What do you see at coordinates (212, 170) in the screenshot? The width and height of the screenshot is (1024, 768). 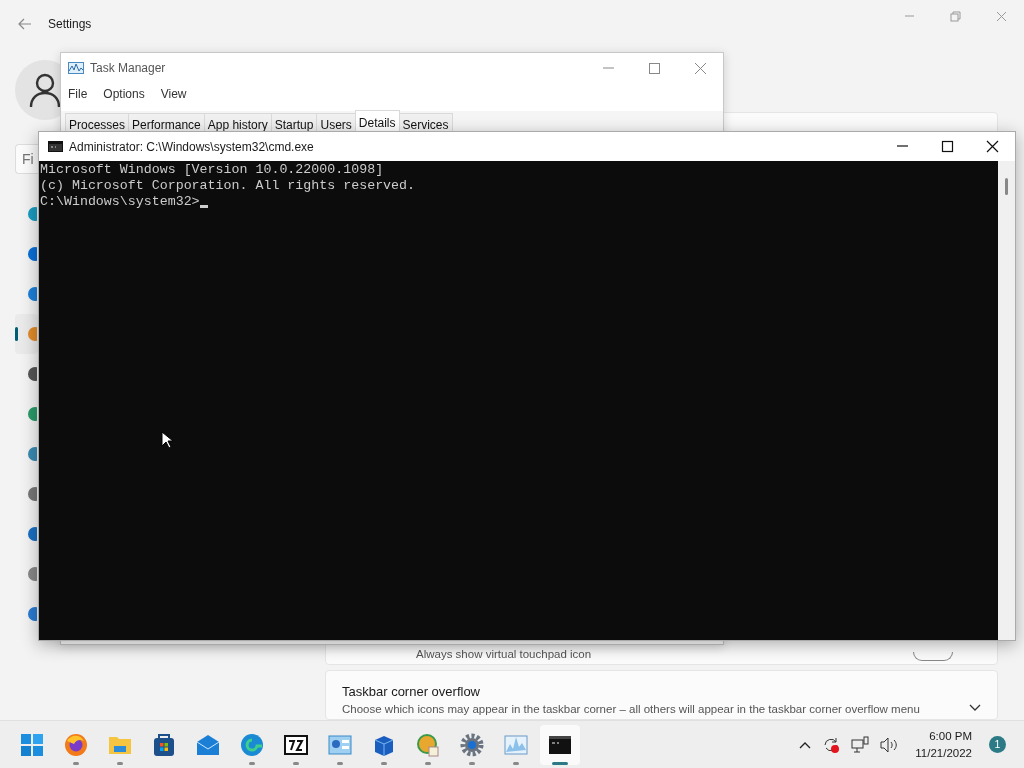 I see `console-line: Microsoft Windows [Version 10.0.22000.1098]` at bounding box center [212, 170].